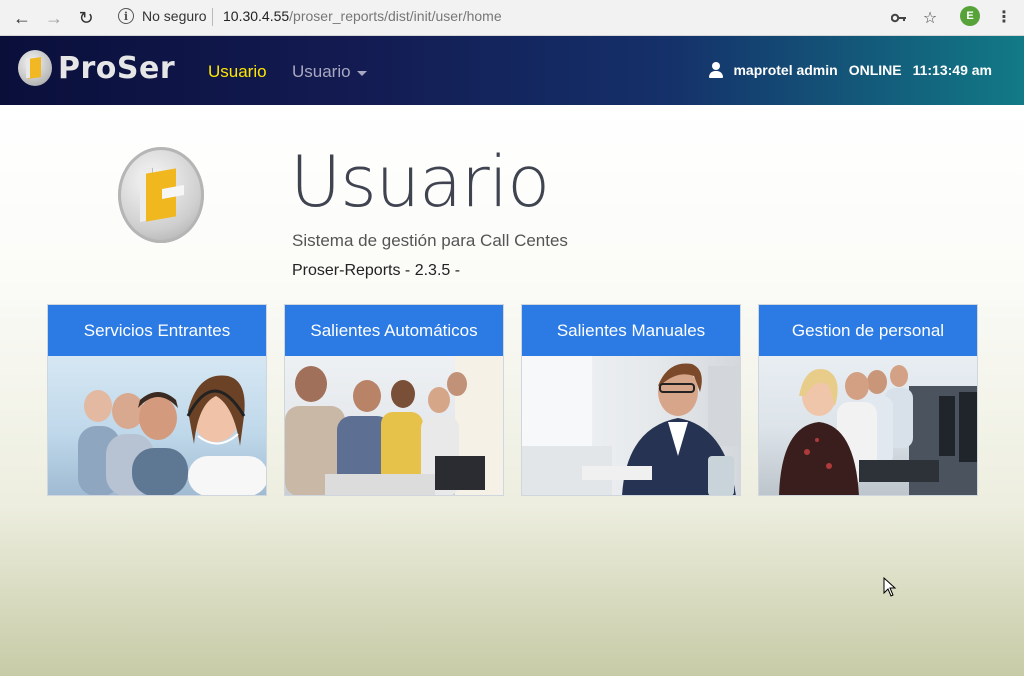  I want to click on profile-avatar: E, so click(970, 16).